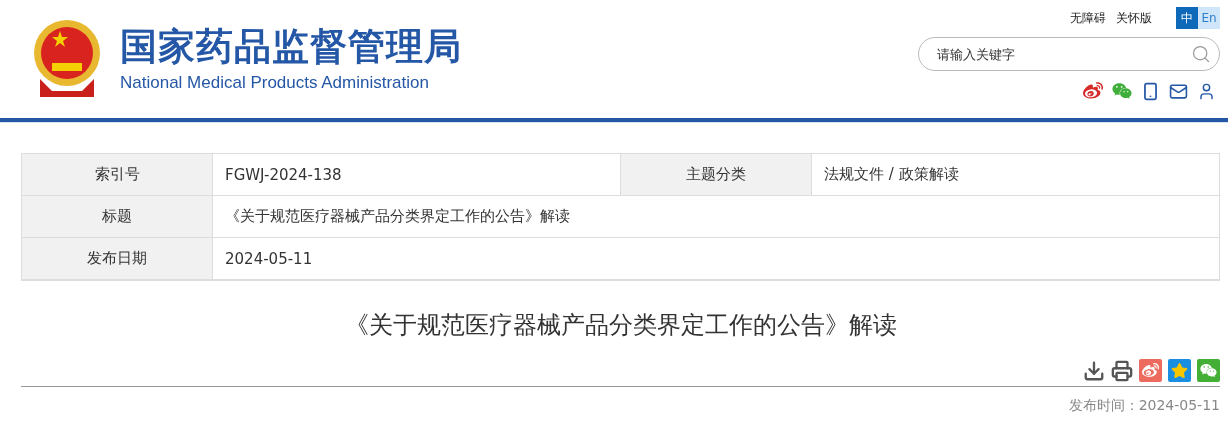 The width and height of the screenshot is (1228, 425). I want to click on print-icon, so click(1122, 370).